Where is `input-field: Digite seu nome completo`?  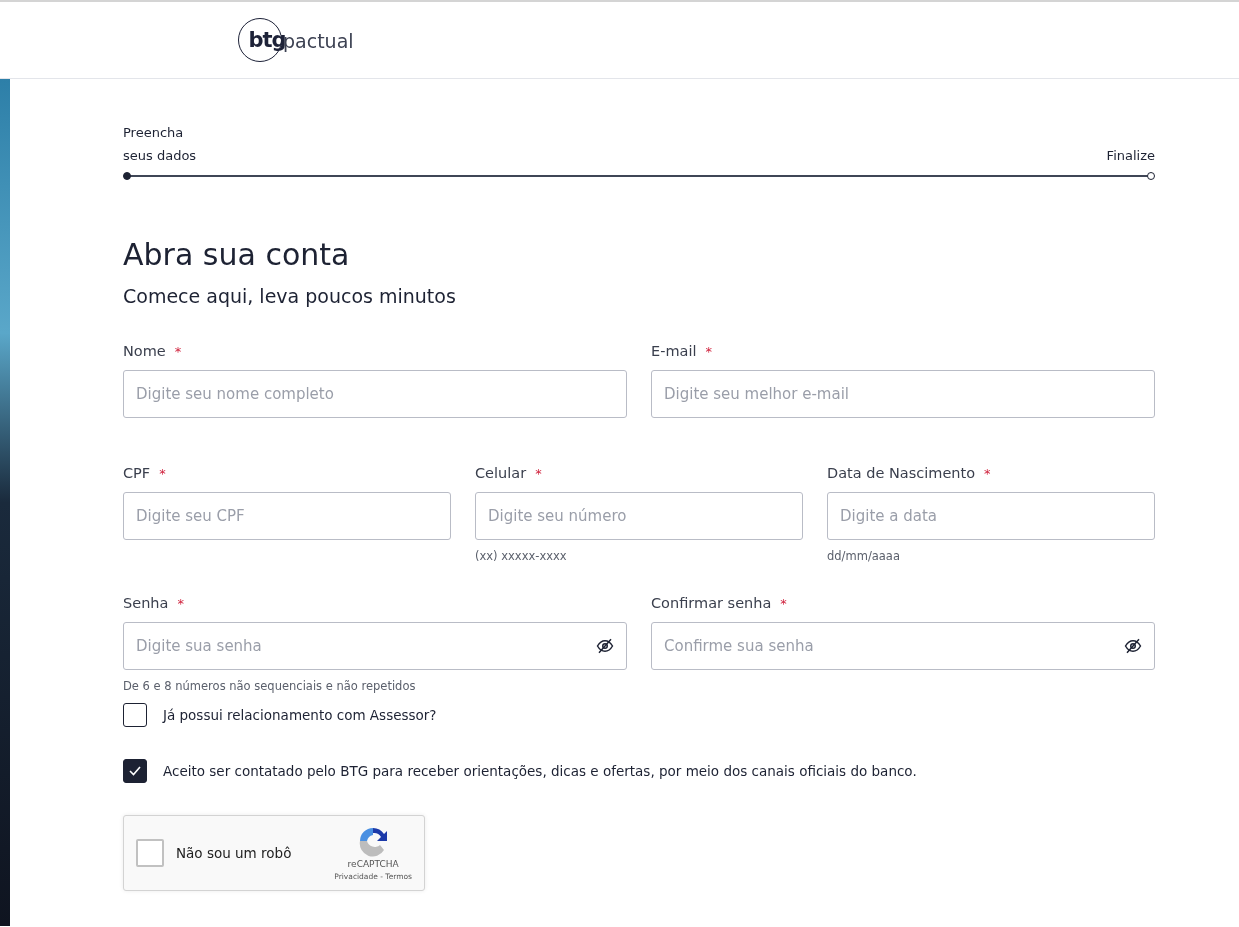
input-field: Digite seu nome completo is located at coordinates (375, 394).